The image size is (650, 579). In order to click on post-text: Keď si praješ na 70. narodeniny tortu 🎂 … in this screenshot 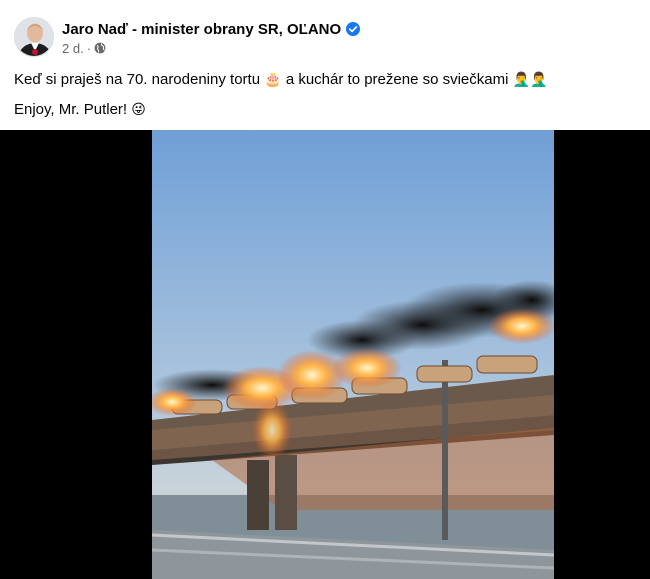, I will do `click(324, 100)`.